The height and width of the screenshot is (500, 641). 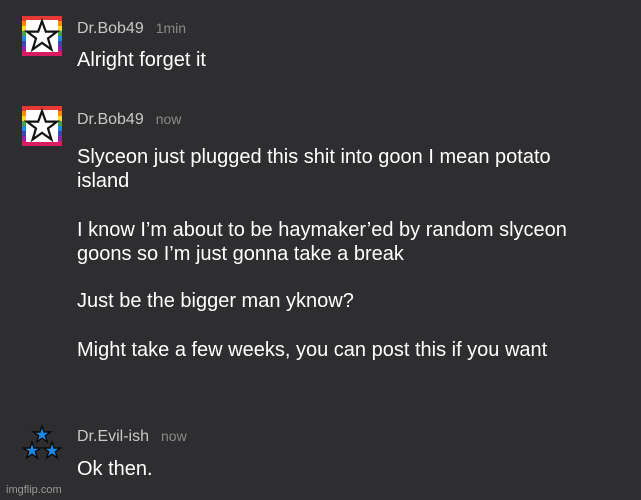 I want to click on author-name: Dr.Evil-ish, so click(x=113, y=436).